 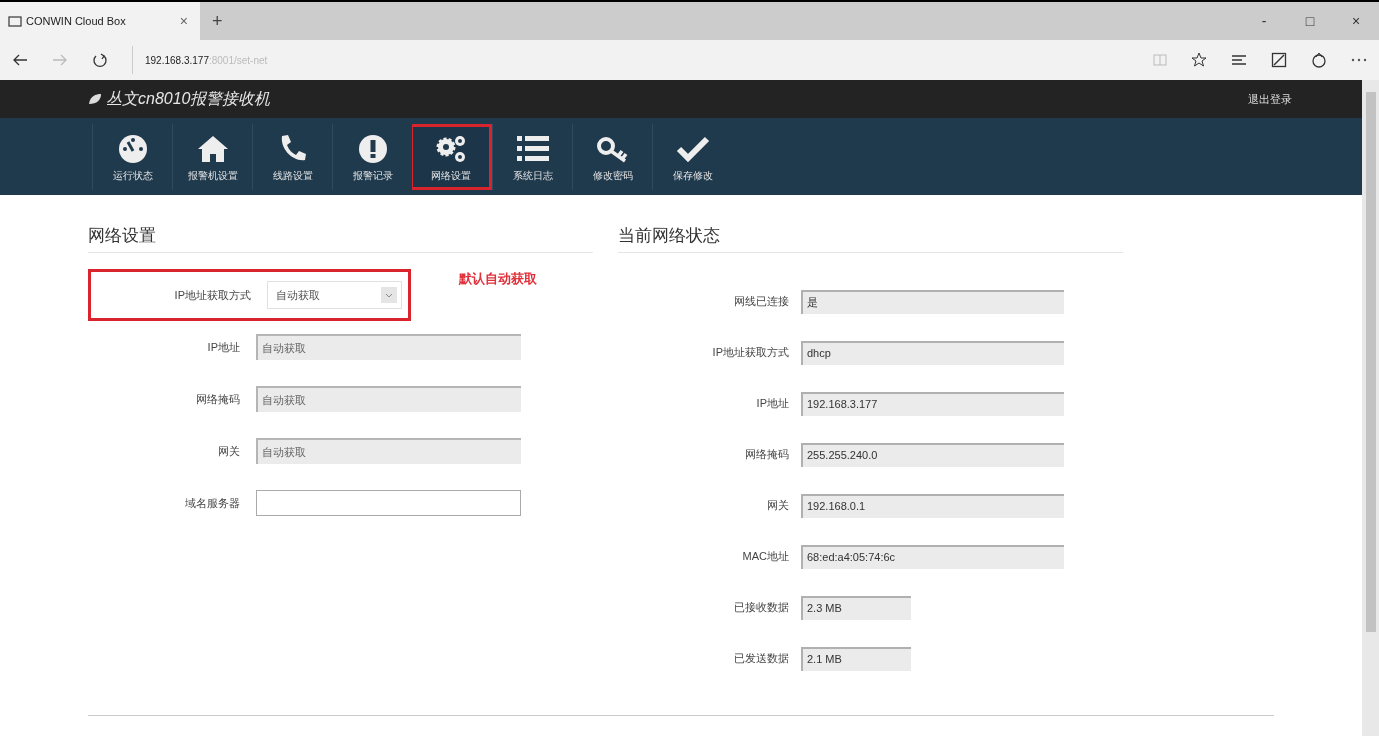 I want to click on field-label: 已发送数据, so click(x=761, y=659).